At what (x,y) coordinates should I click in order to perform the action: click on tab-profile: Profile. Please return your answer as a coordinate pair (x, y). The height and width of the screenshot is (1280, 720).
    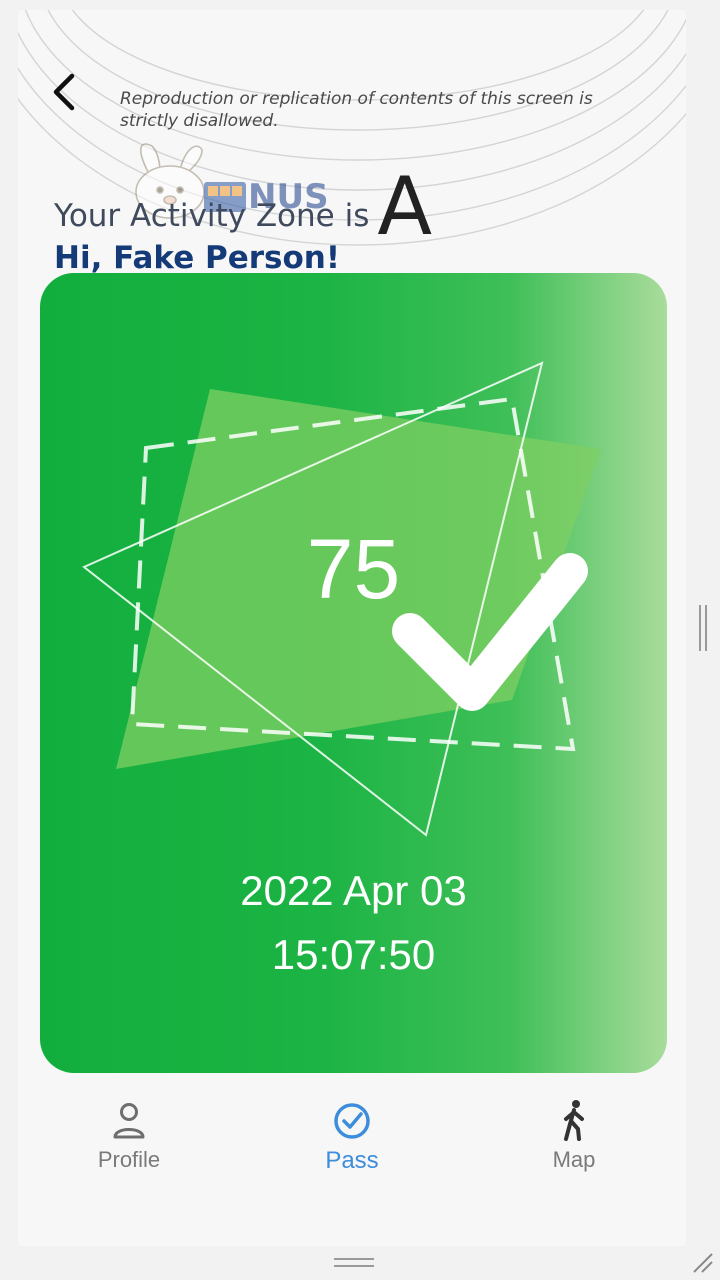
    Looking at the image, I should click on (129, 1145).